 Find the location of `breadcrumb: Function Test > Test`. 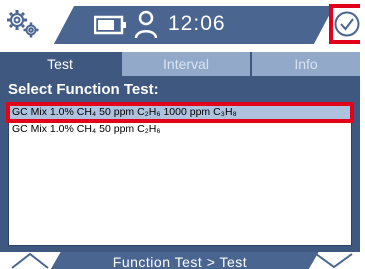

breadcrumb: Function Test > Test is located at coordinates (180, 261).